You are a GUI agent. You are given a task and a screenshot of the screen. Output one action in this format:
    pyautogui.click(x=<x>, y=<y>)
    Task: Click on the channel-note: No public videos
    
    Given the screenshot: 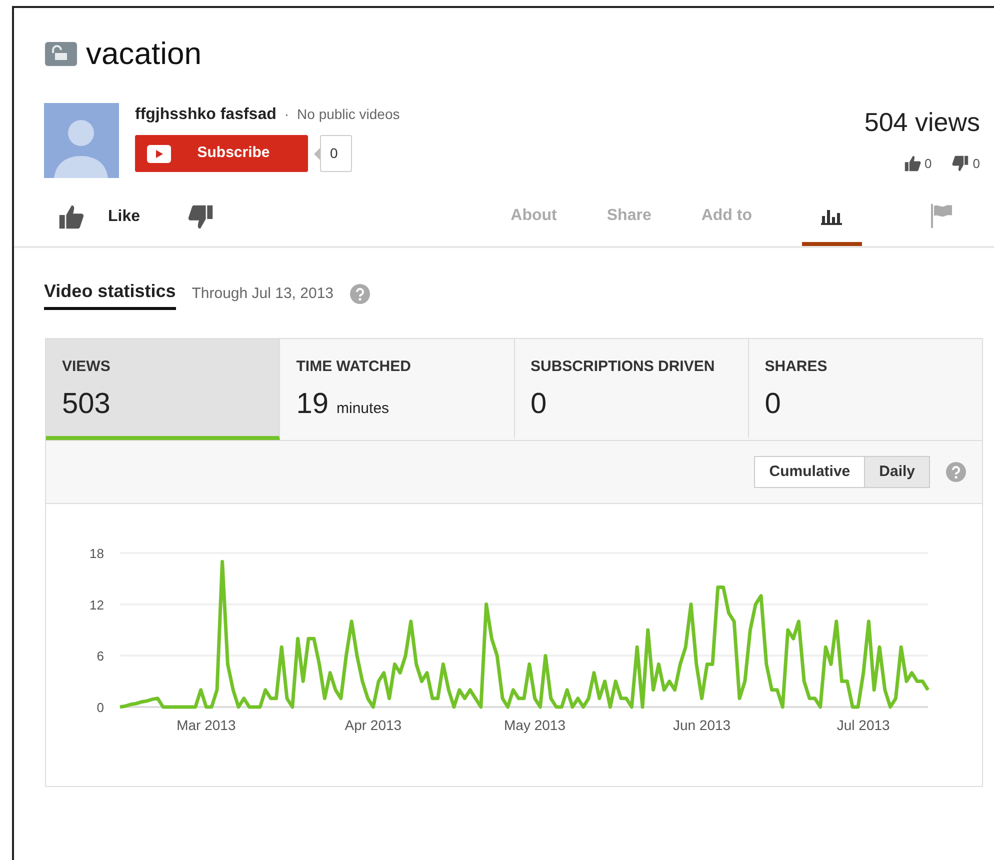 What is the action you would take?
    pyautogui.click(x=348, y=114)
    